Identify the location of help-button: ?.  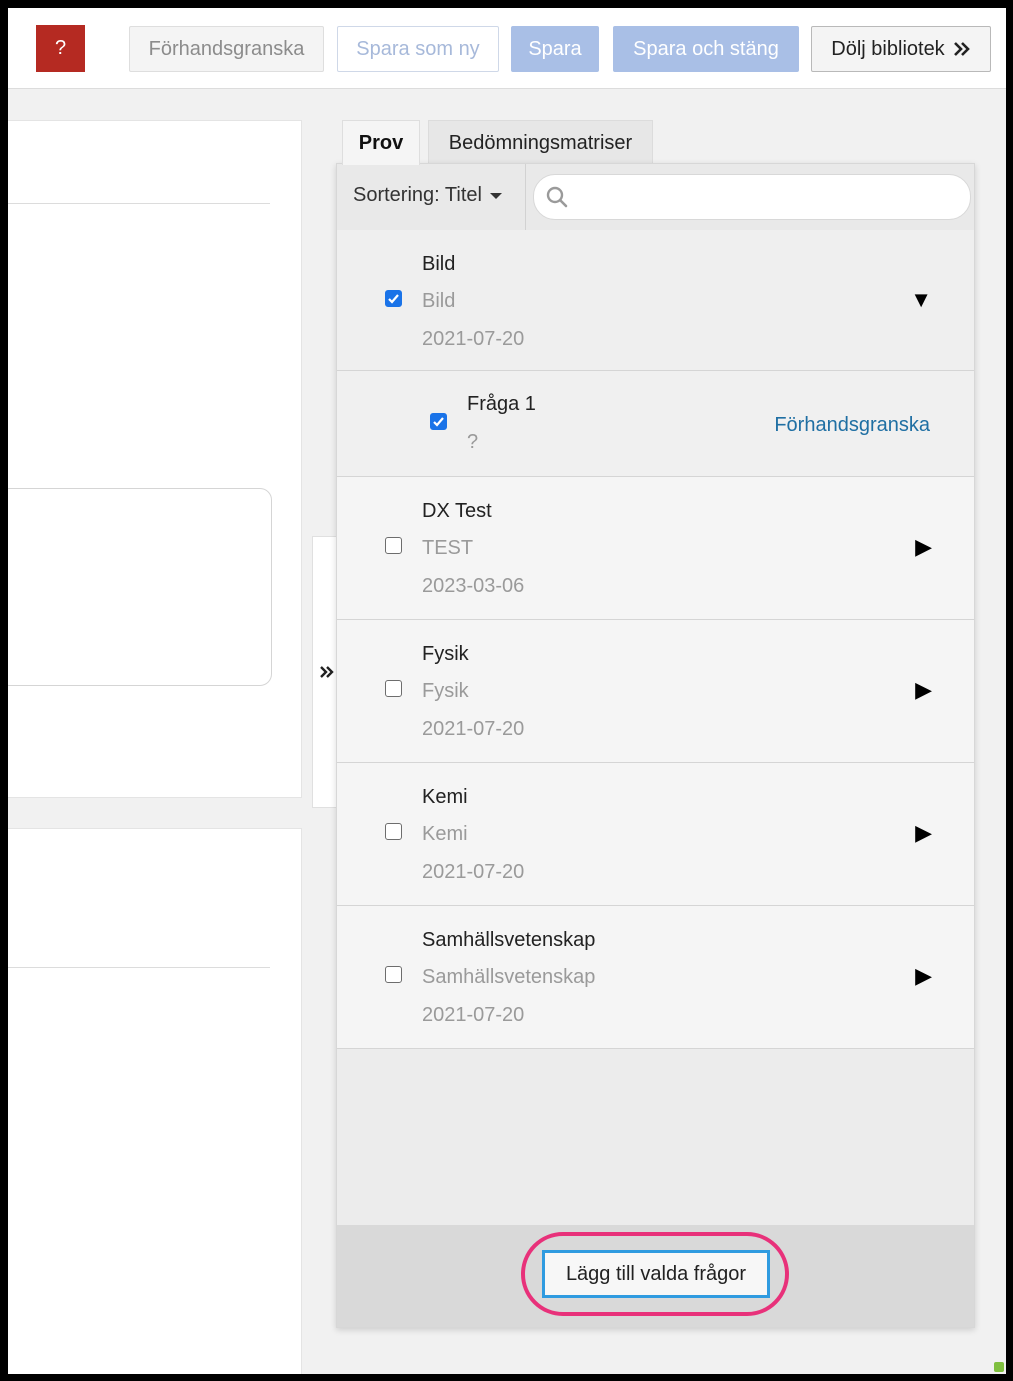
(60, 48).